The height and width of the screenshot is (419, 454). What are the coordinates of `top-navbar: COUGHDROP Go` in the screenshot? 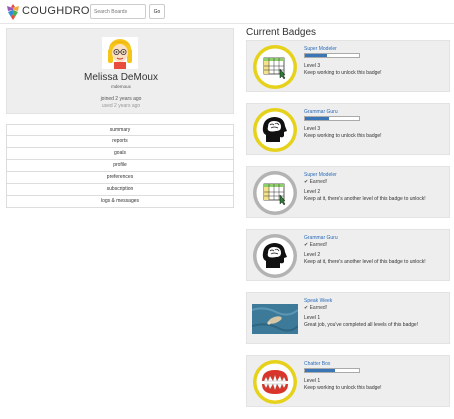 It's located at (227, 12).